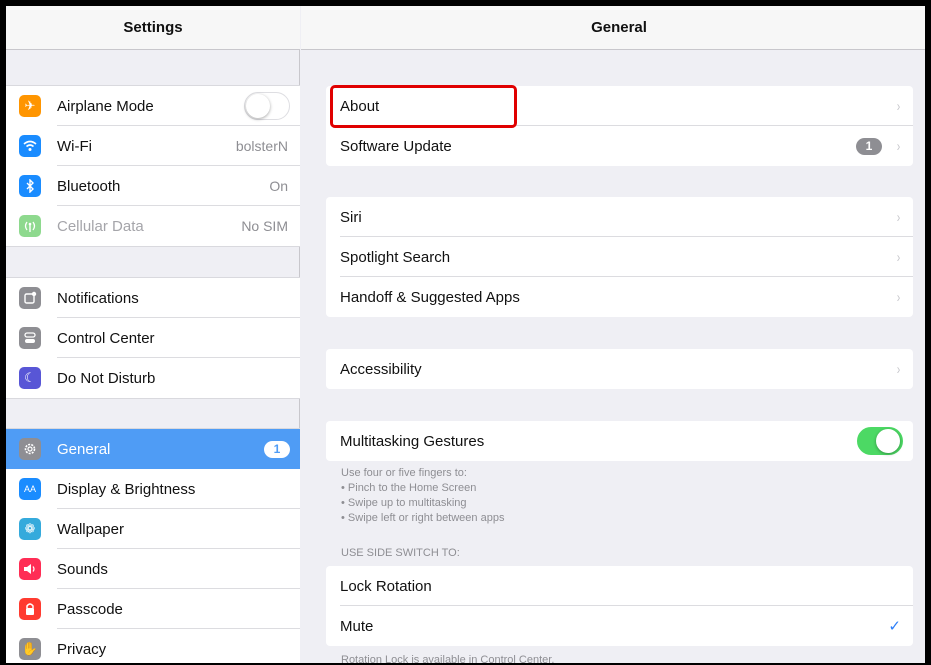 The image size is (931, 665). I want to click on cellular-icon, so click(30, 226).